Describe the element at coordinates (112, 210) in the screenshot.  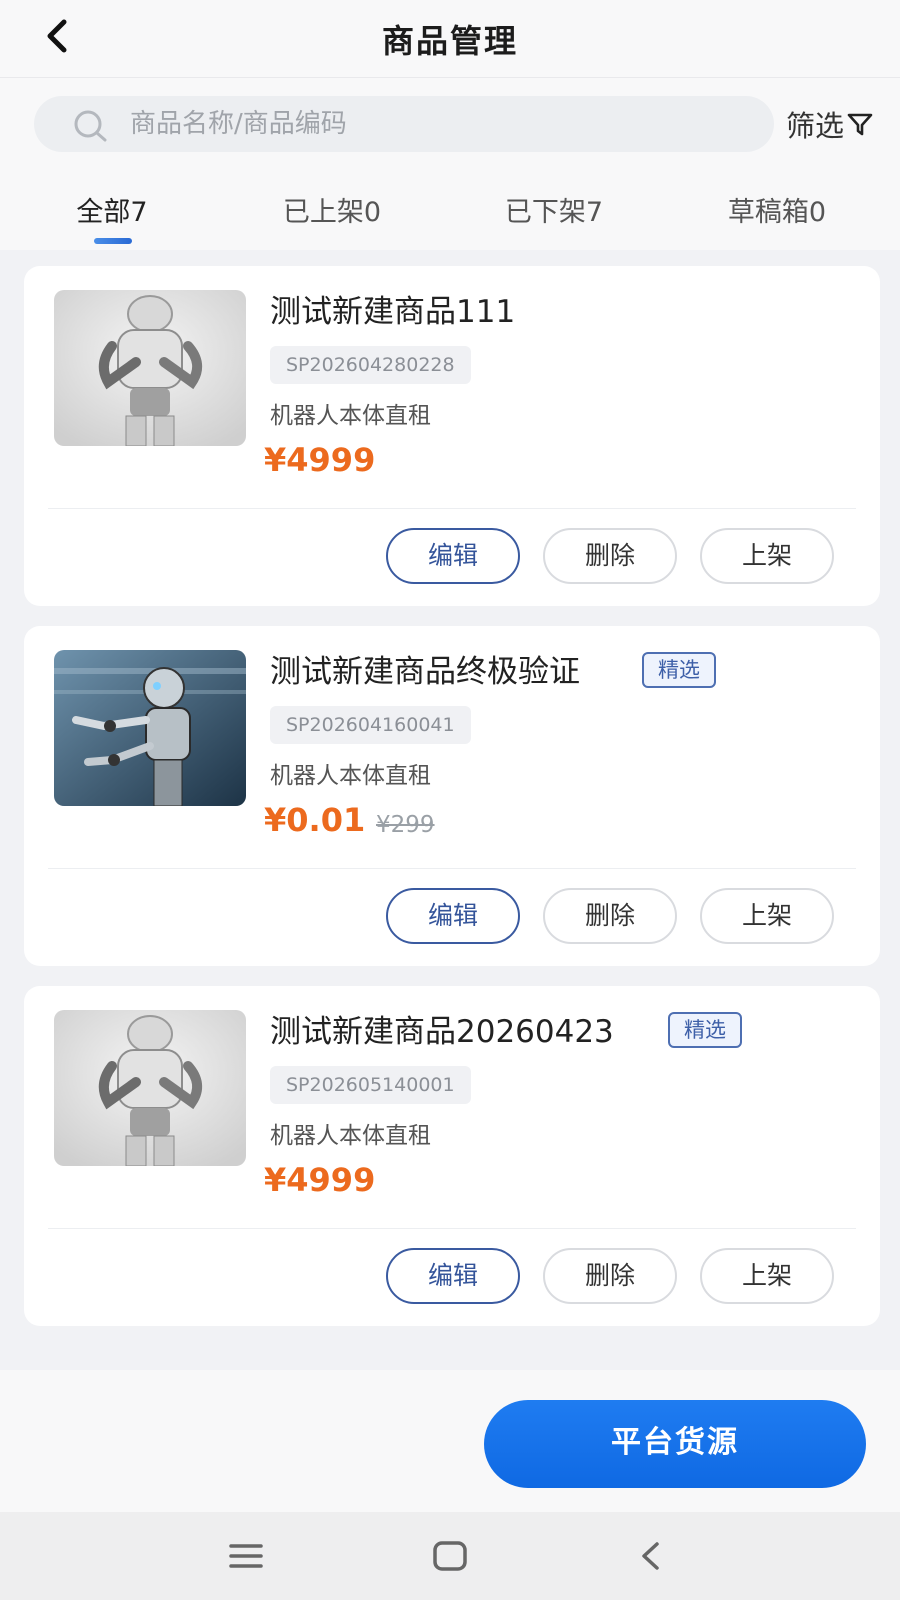
I see `tab-all: 全部7` at that location.